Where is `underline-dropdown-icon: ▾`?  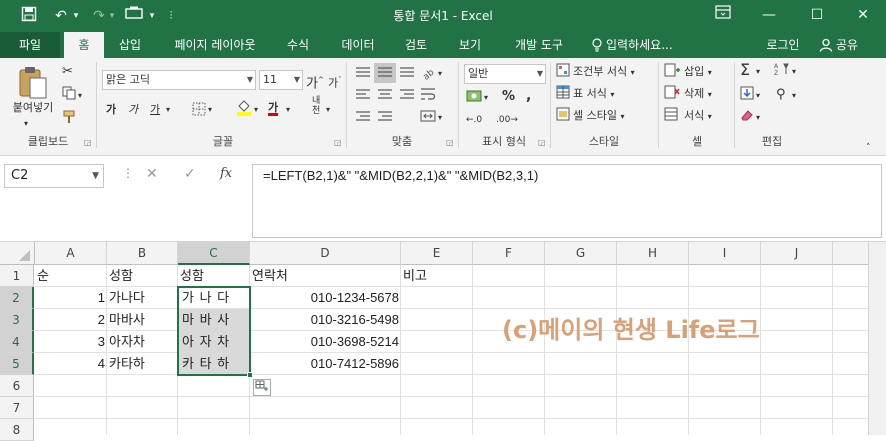
underline-dropdown-icon: ▾ is located at coordinates (168, 110).